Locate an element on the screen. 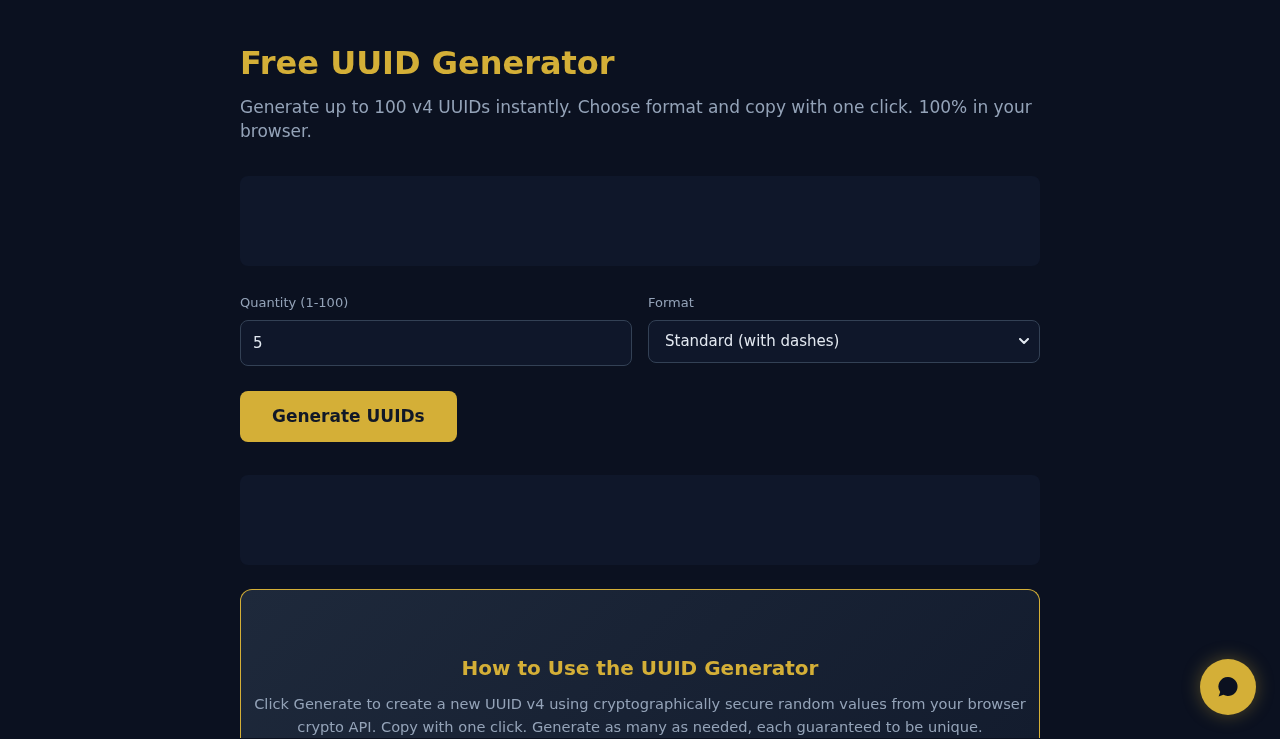 This screenshot has width=1280, height=739. format-select: Standard (with dashes) is located at coordinates (844, 341).